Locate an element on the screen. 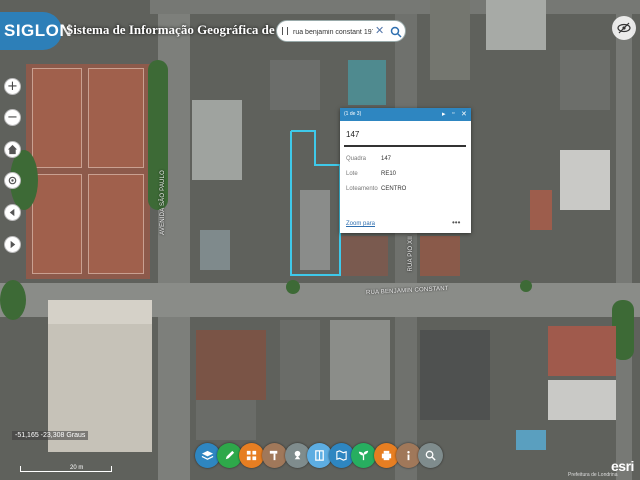  search-icon is located at coordinates (396, 31).